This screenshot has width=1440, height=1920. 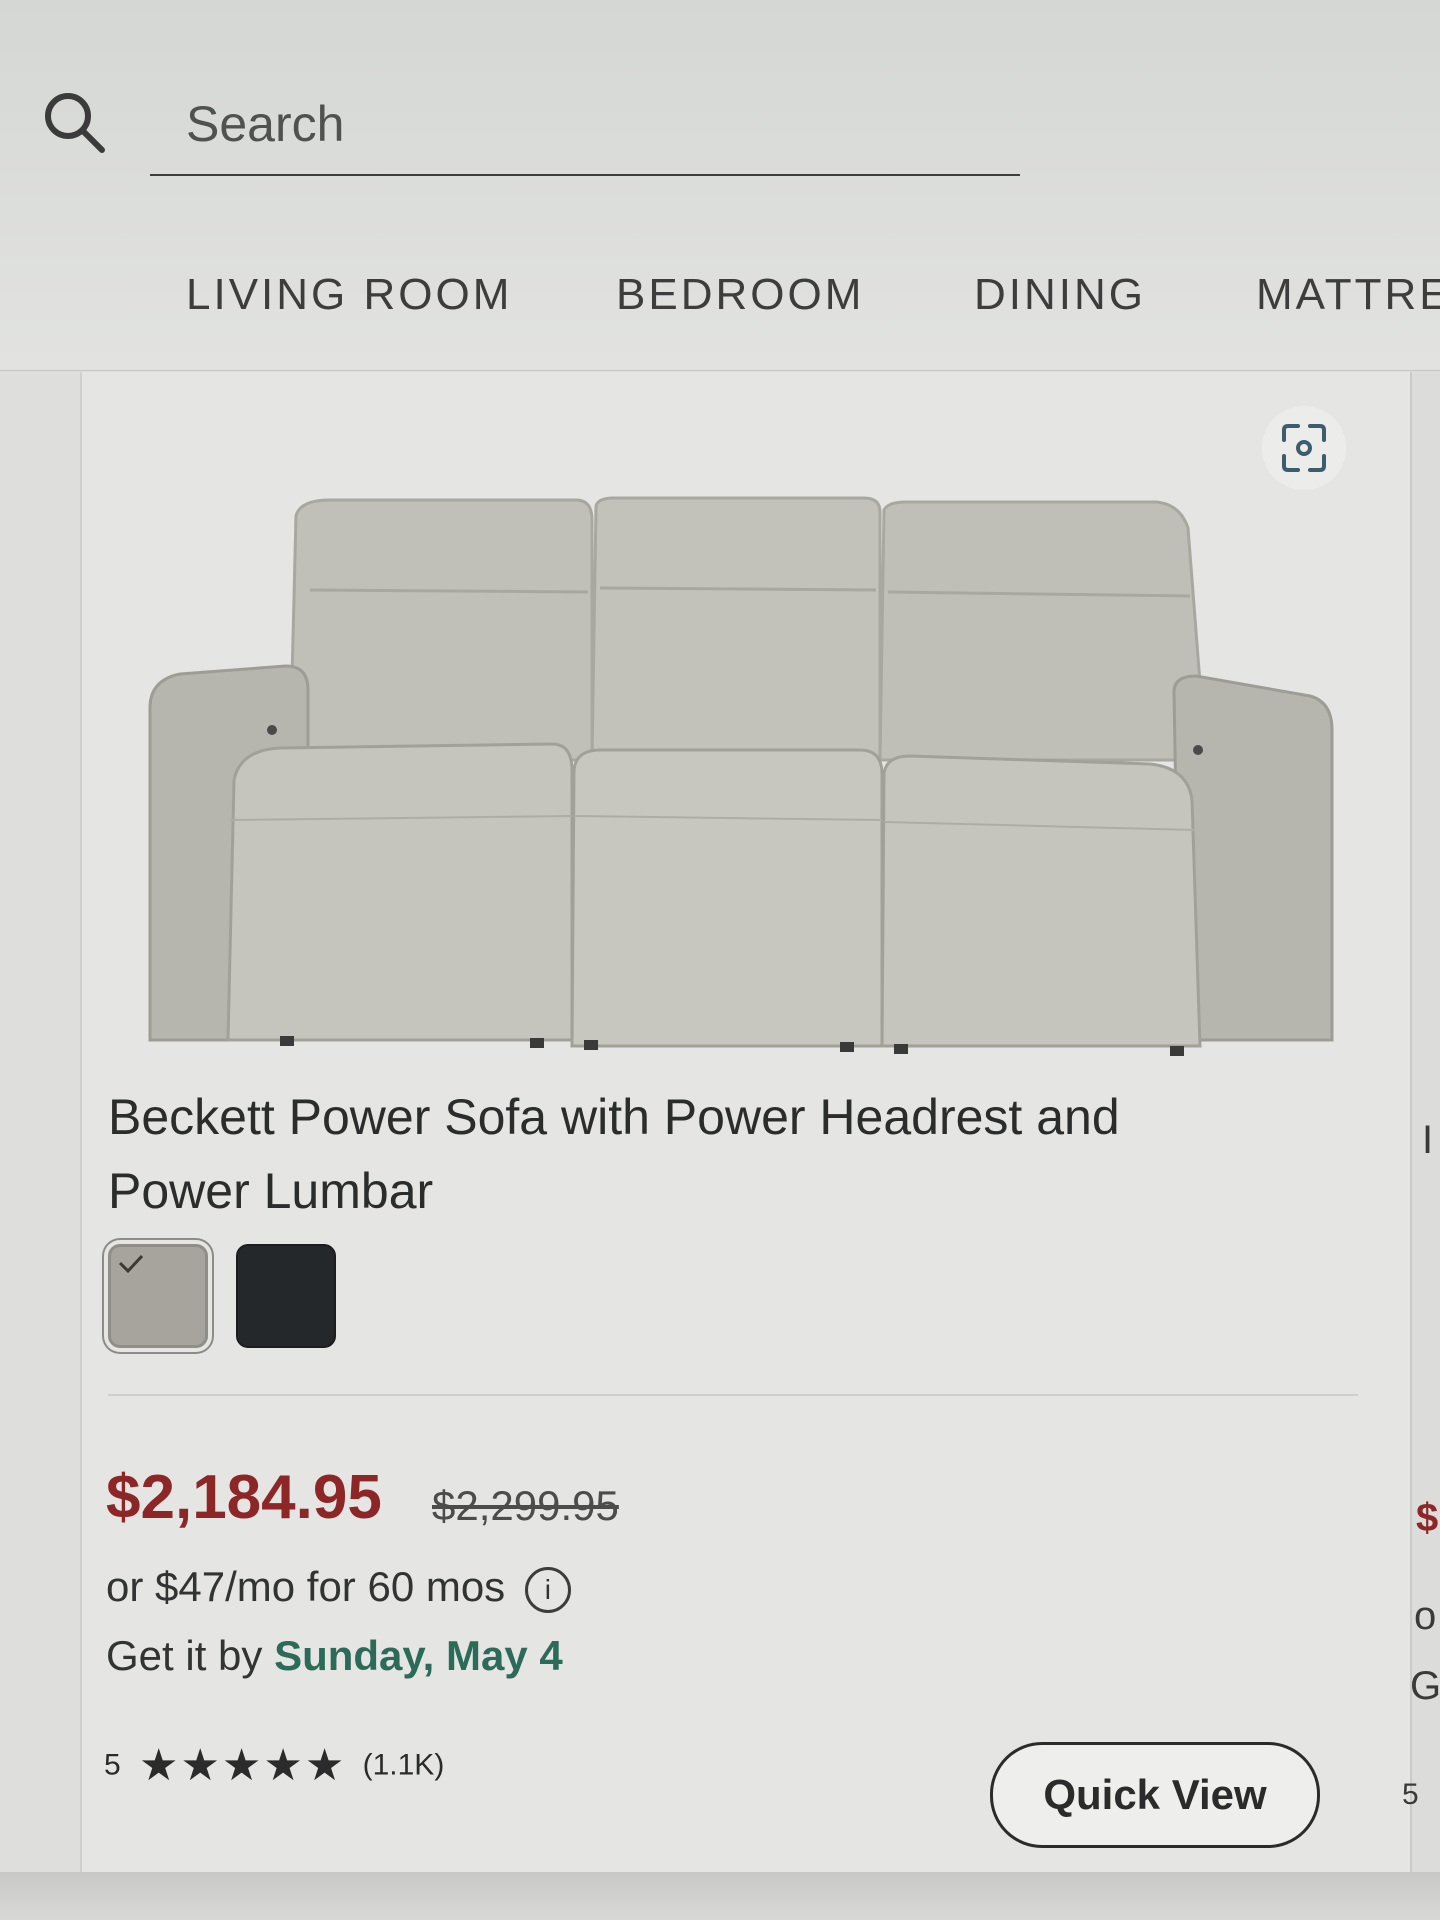 What do you see at coordinates (286, 1296) in the screenshot?
I see `swatch-black` at bounding box center [286, 1296].